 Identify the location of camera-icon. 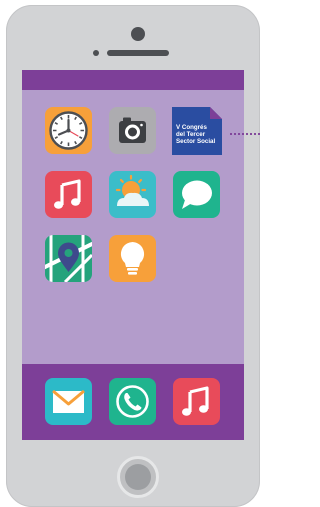
(132, 130).